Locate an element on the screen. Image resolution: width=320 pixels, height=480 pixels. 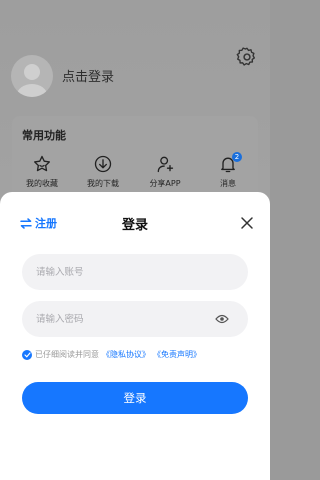
agreement-row: 已仔细阅读并同意 《隐私协议》 《免责声明》 is located at coordinates (111, 354).